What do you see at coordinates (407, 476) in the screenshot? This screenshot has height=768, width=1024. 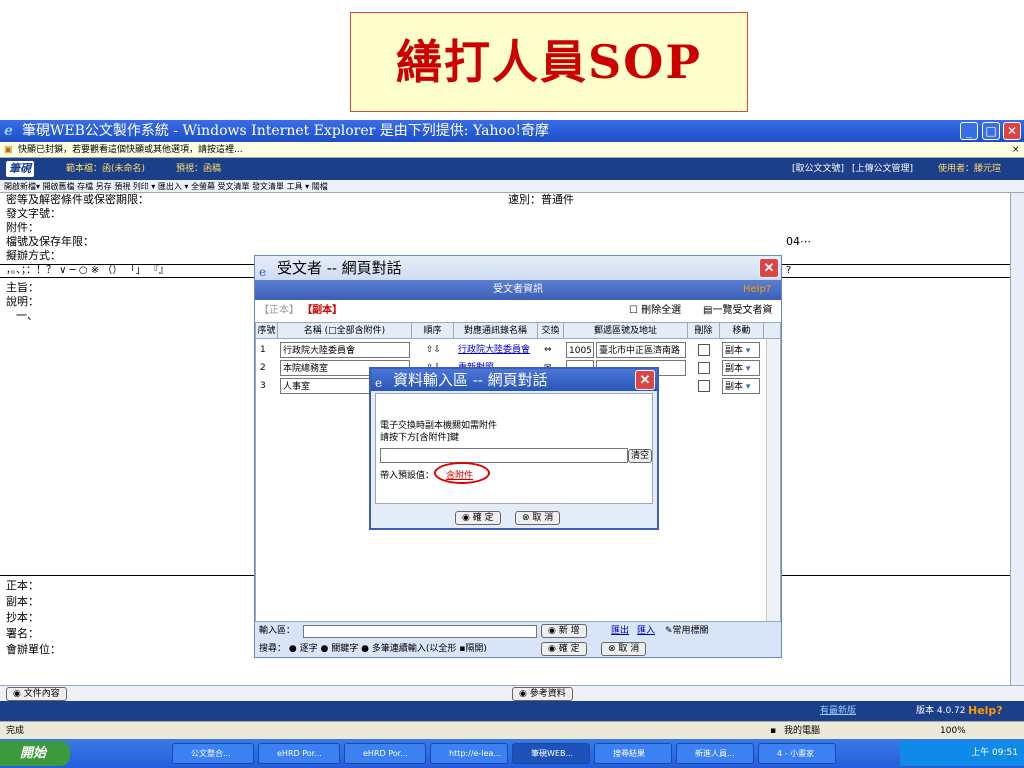 I see `default-label: 帶入預設值：` at bounding box center [407, 476].